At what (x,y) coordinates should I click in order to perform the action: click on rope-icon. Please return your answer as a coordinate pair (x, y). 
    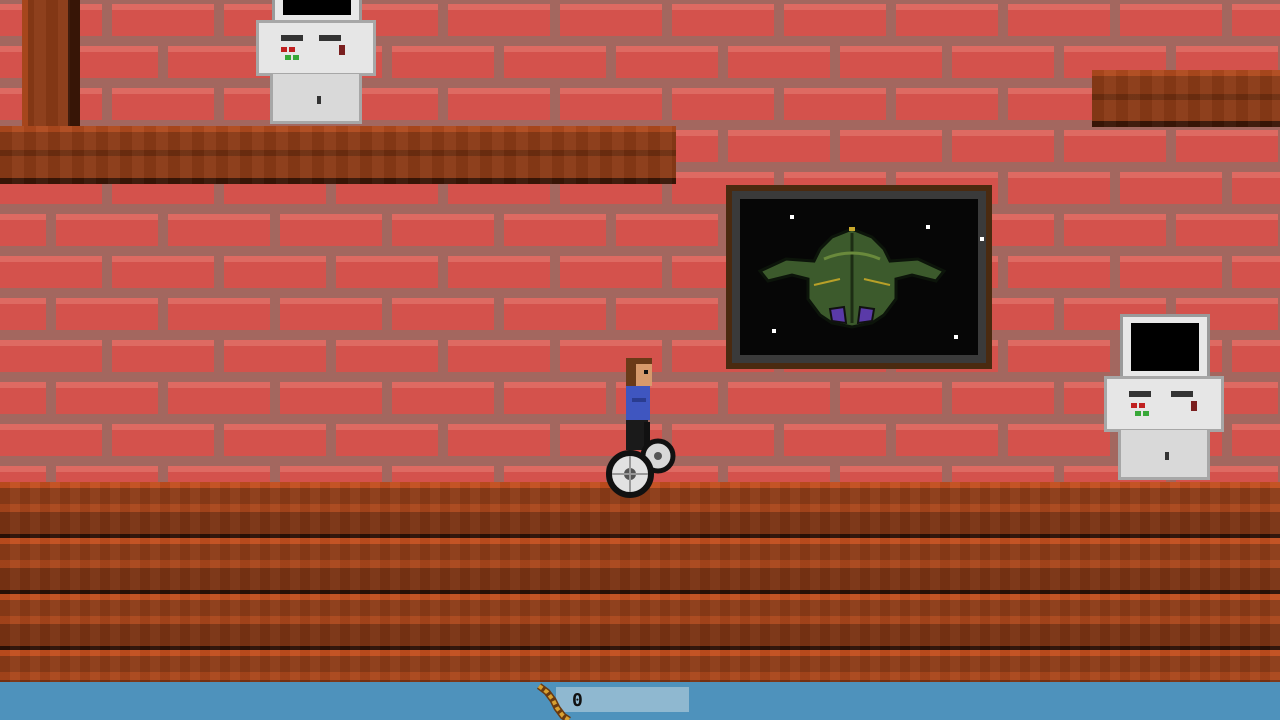
    Looking at the image, I should click on (553, 701).